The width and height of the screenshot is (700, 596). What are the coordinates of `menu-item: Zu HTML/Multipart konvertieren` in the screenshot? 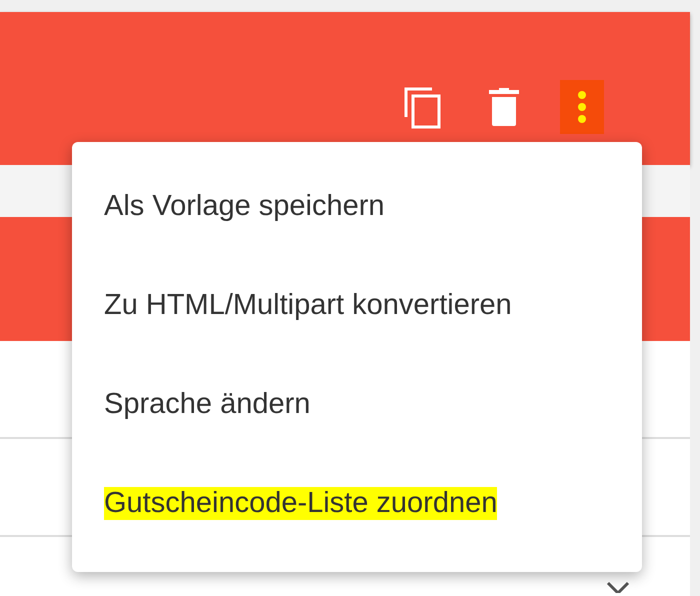 It's located at (357, 316).